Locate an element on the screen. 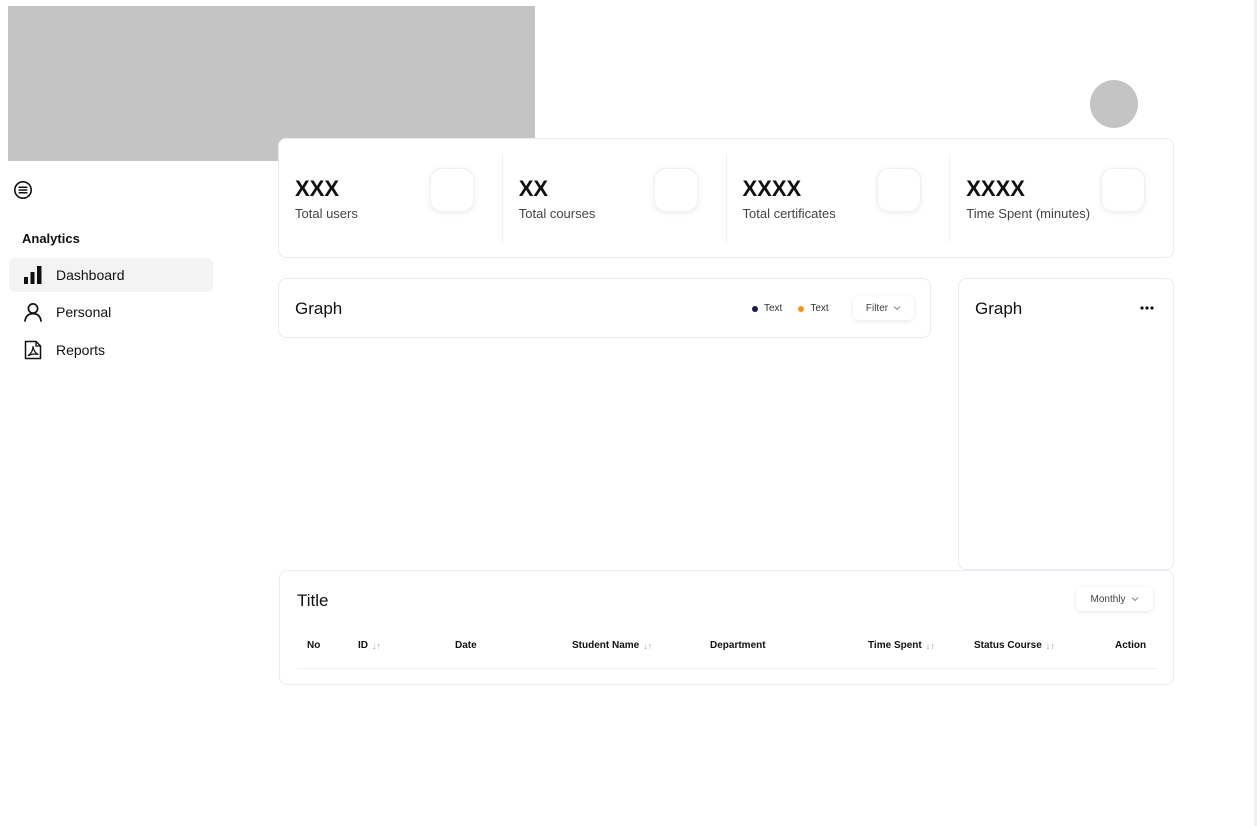 This screenshot has height=826, width=1257. table-title: Title is located at coordinates (313, 600).